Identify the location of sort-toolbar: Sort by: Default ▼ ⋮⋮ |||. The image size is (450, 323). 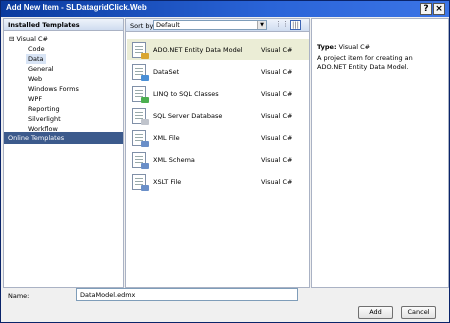
(217, 25).